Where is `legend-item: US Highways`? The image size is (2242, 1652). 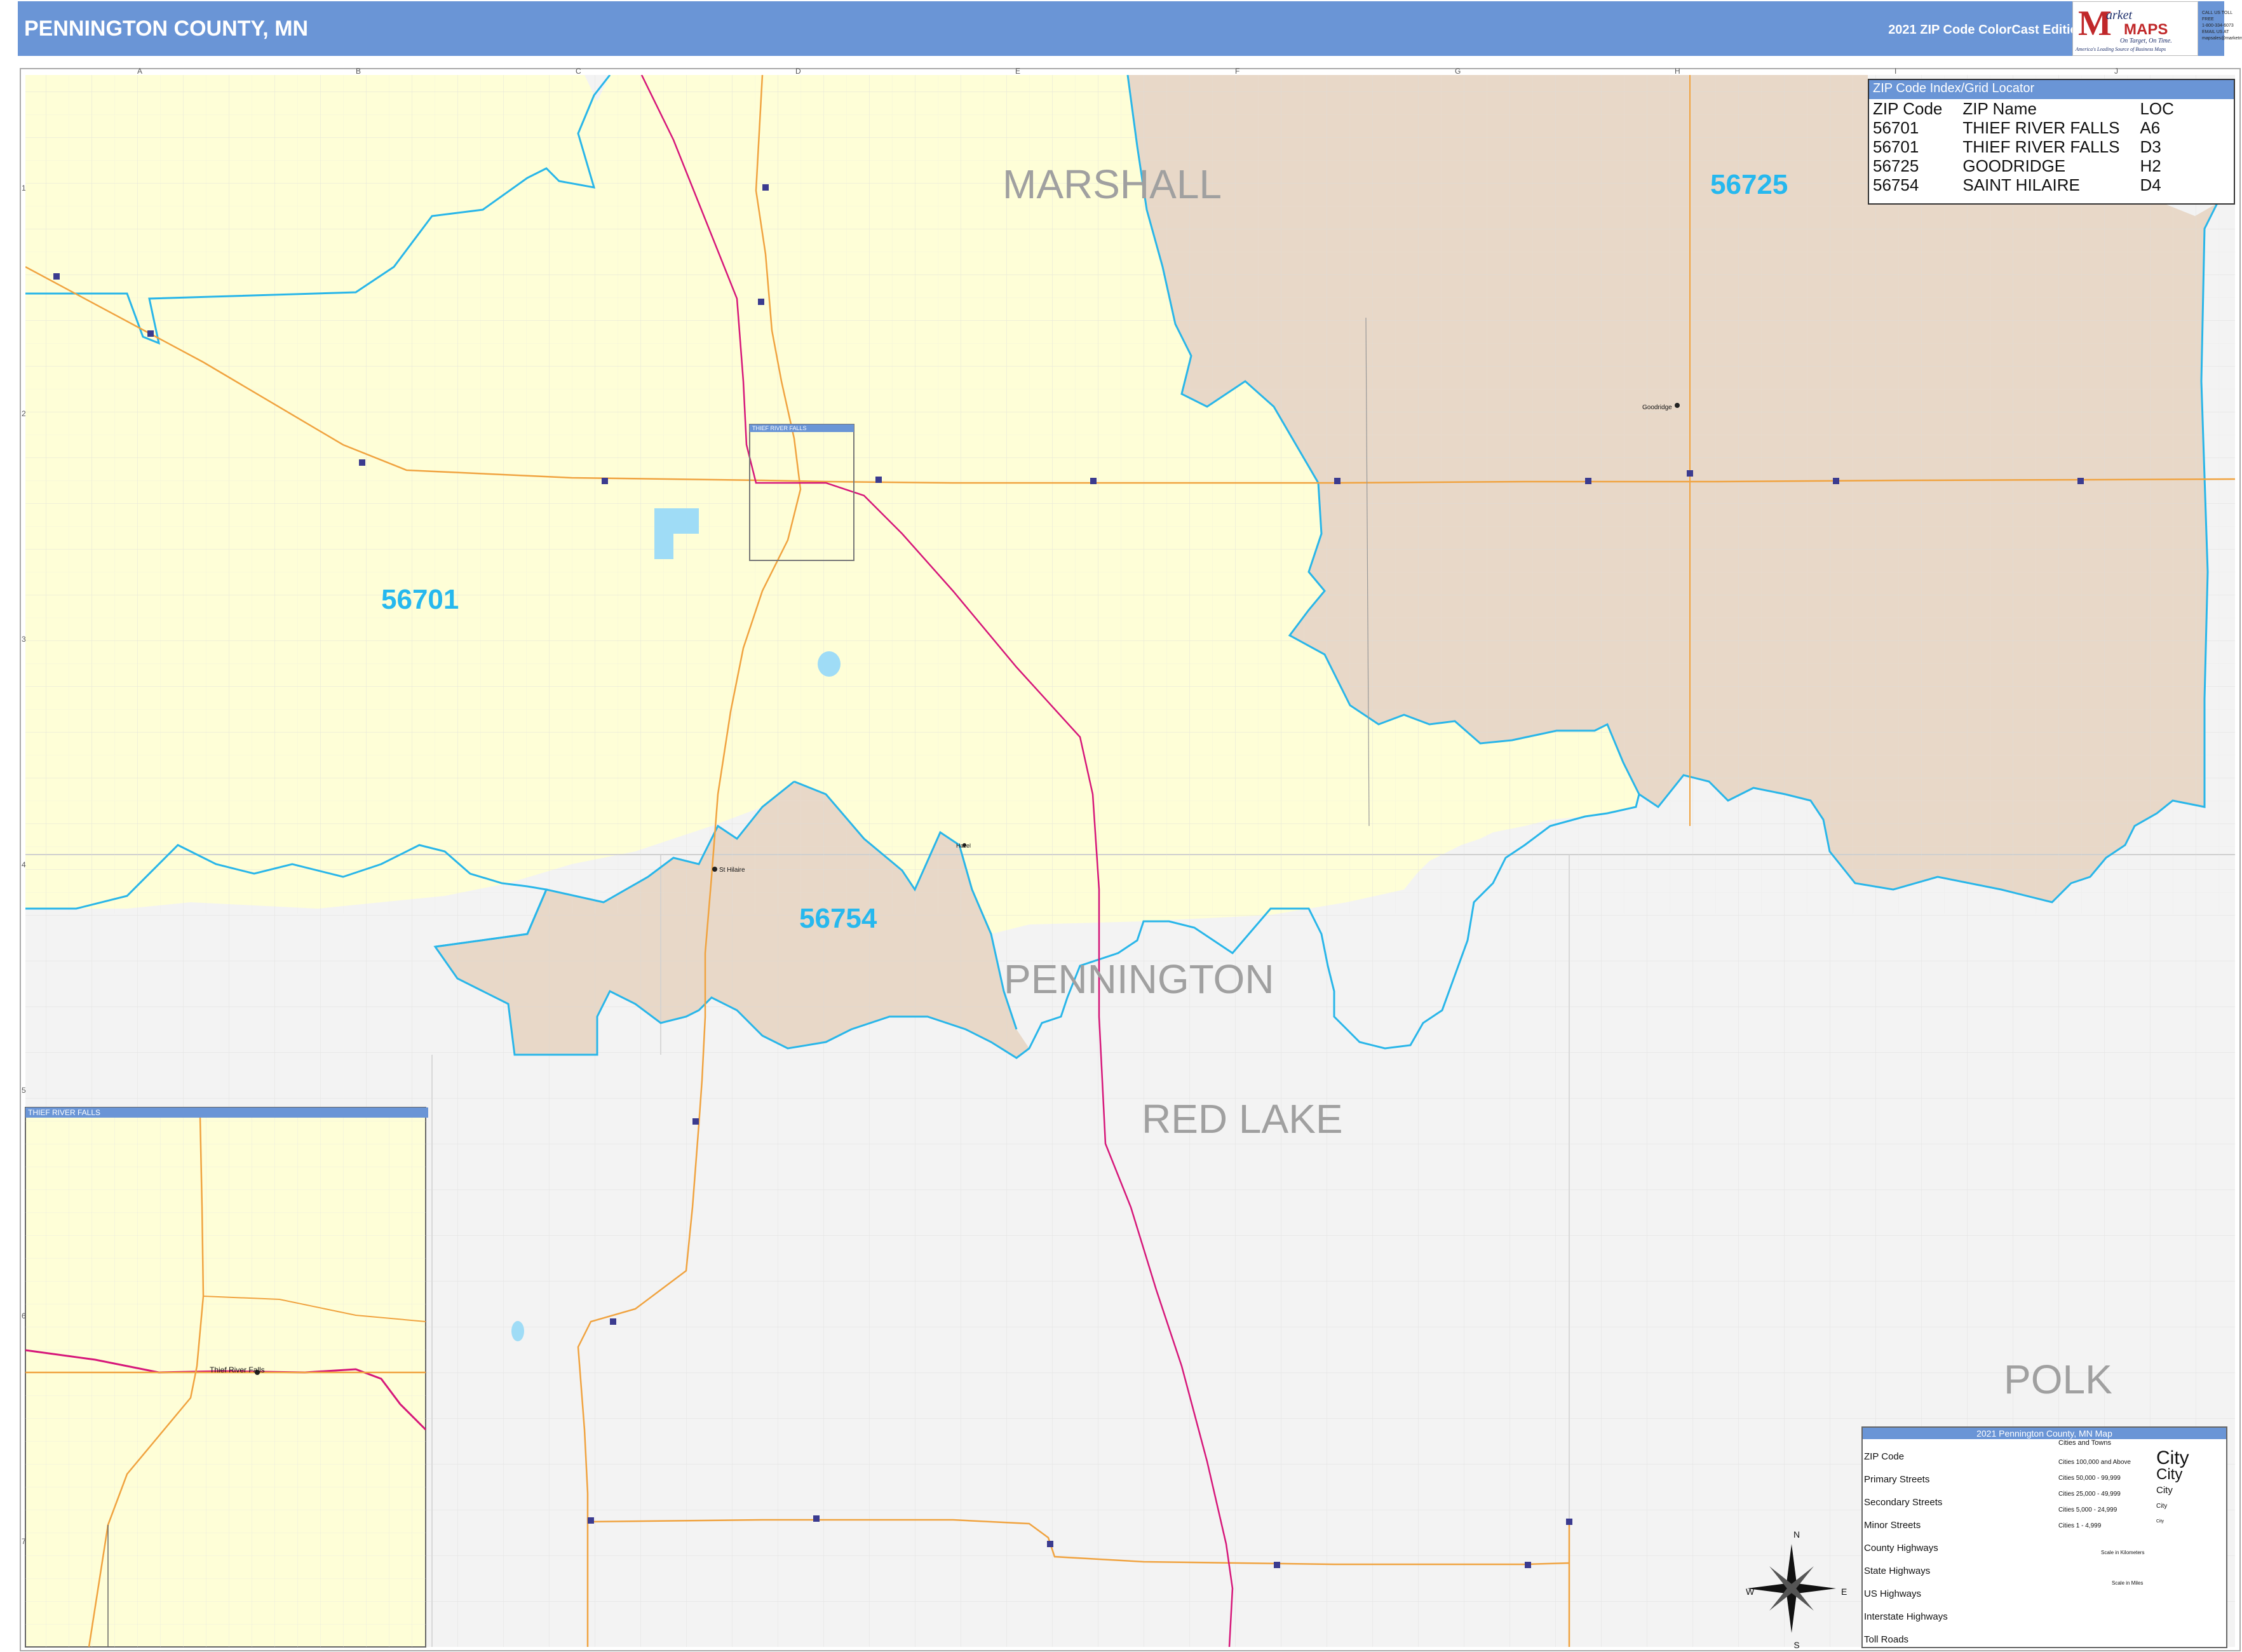 legend-item: US Highways is located at coordinates (1893, 1594).